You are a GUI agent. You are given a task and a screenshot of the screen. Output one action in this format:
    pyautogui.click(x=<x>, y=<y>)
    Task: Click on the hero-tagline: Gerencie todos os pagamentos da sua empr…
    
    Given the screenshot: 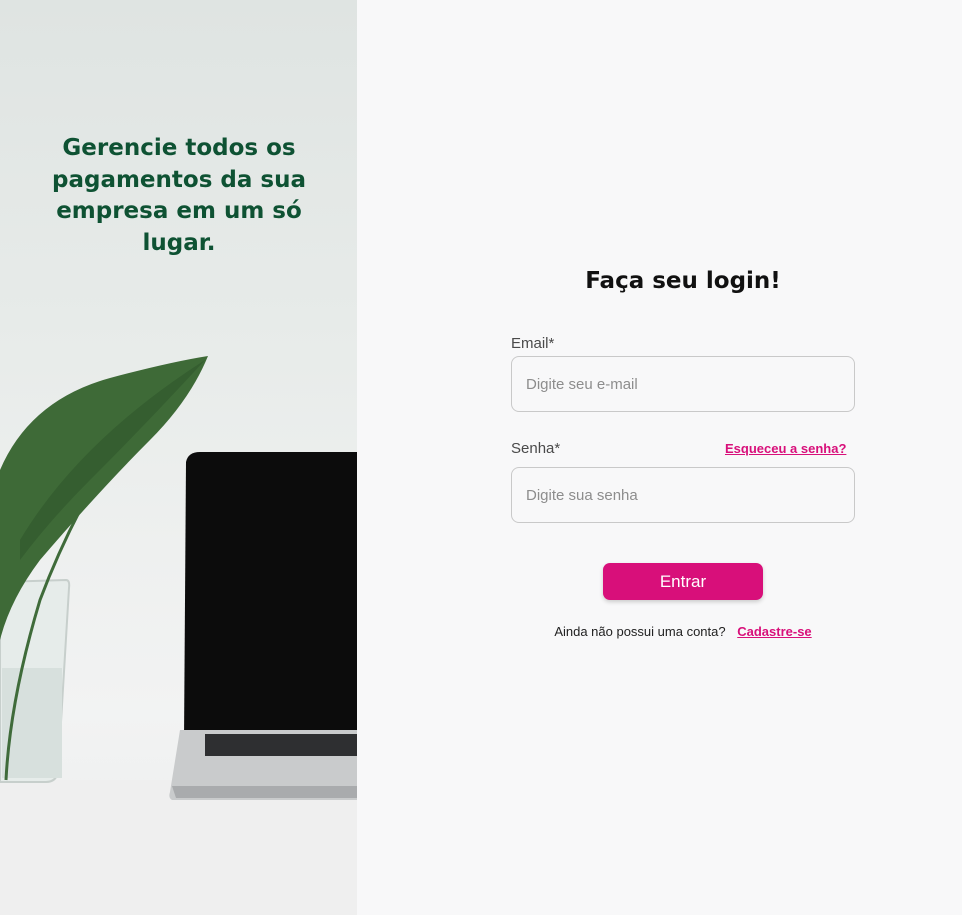 What is the action you would take?
    pyautogui.click(x=179, y=195)
    